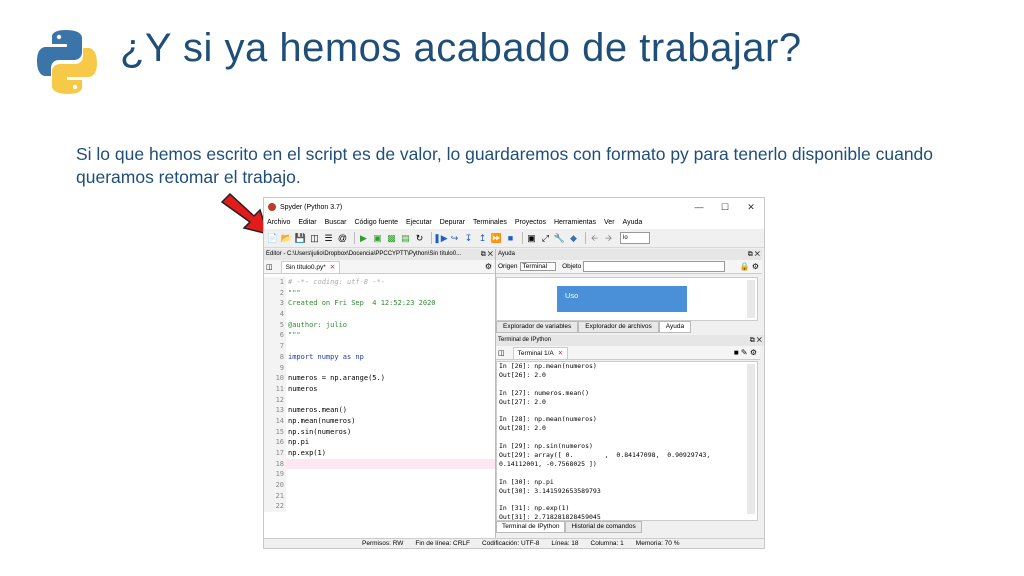 This screenshot has height=576, width=1024. What do you see at coordinates (510, 238) in the screenshot?
I see `stop-icon: ■` at bounding box center [510, 238].